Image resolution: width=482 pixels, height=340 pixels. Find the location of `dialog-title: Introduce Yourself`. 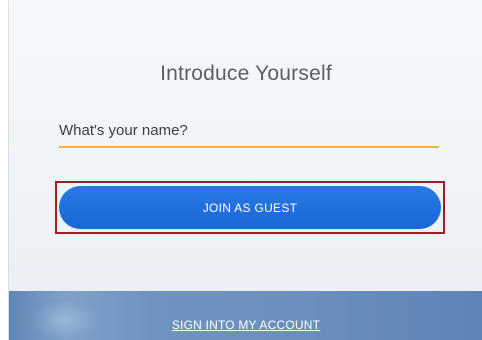

dialog-title: Introduce Yourself is located at coordinates (246, 73).